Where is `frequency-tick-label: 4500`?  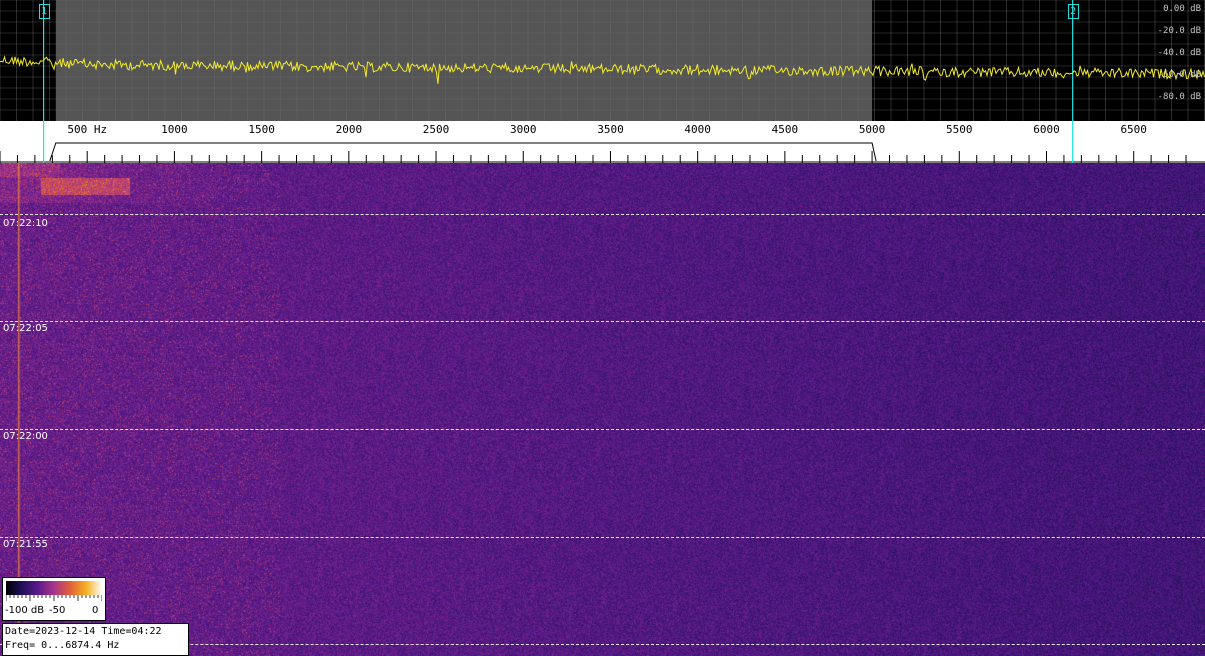
frequency-tick-label: 4500 is located at coordinates (785, 129).